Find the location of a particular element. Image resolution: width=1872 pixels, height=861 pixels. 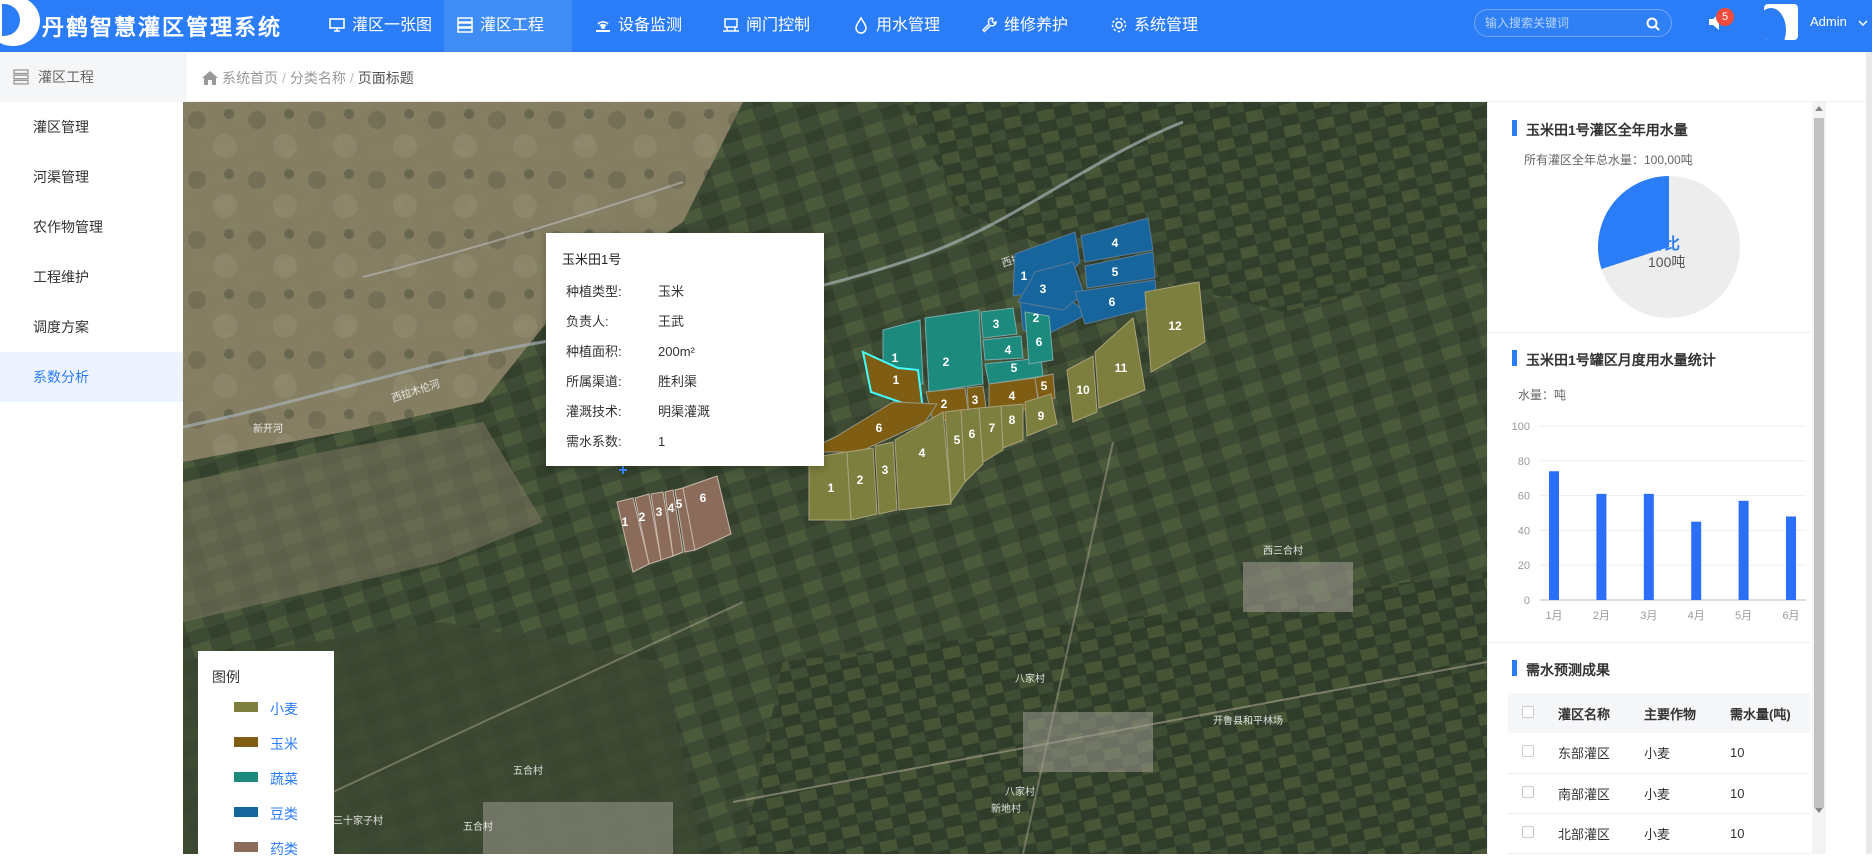

field-label: 7 is located at coordinates (992, 428).